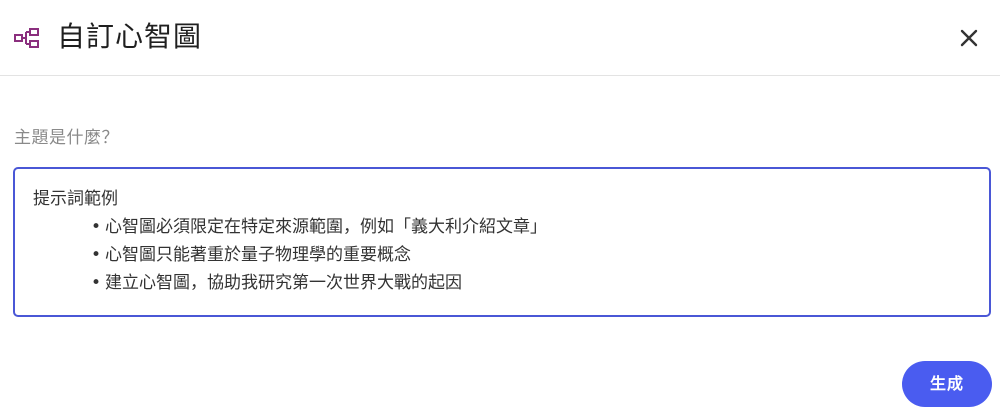 The height and width of the screenshot is (415, 1000). What do you see at coordinates (319, 227) in the screenshot?
I see `example-item: • 心智圖必須限定在特定來源範圍，例如「義大利介紹文章」` at bounding box center [319, 227].